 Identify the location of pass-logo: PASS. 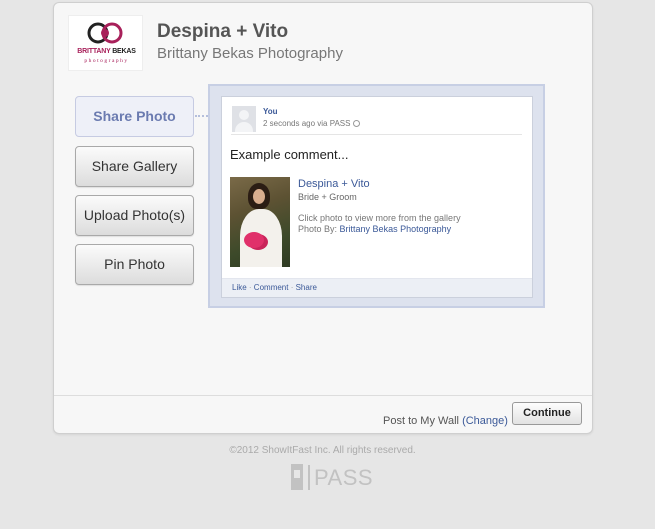
(332, 478).